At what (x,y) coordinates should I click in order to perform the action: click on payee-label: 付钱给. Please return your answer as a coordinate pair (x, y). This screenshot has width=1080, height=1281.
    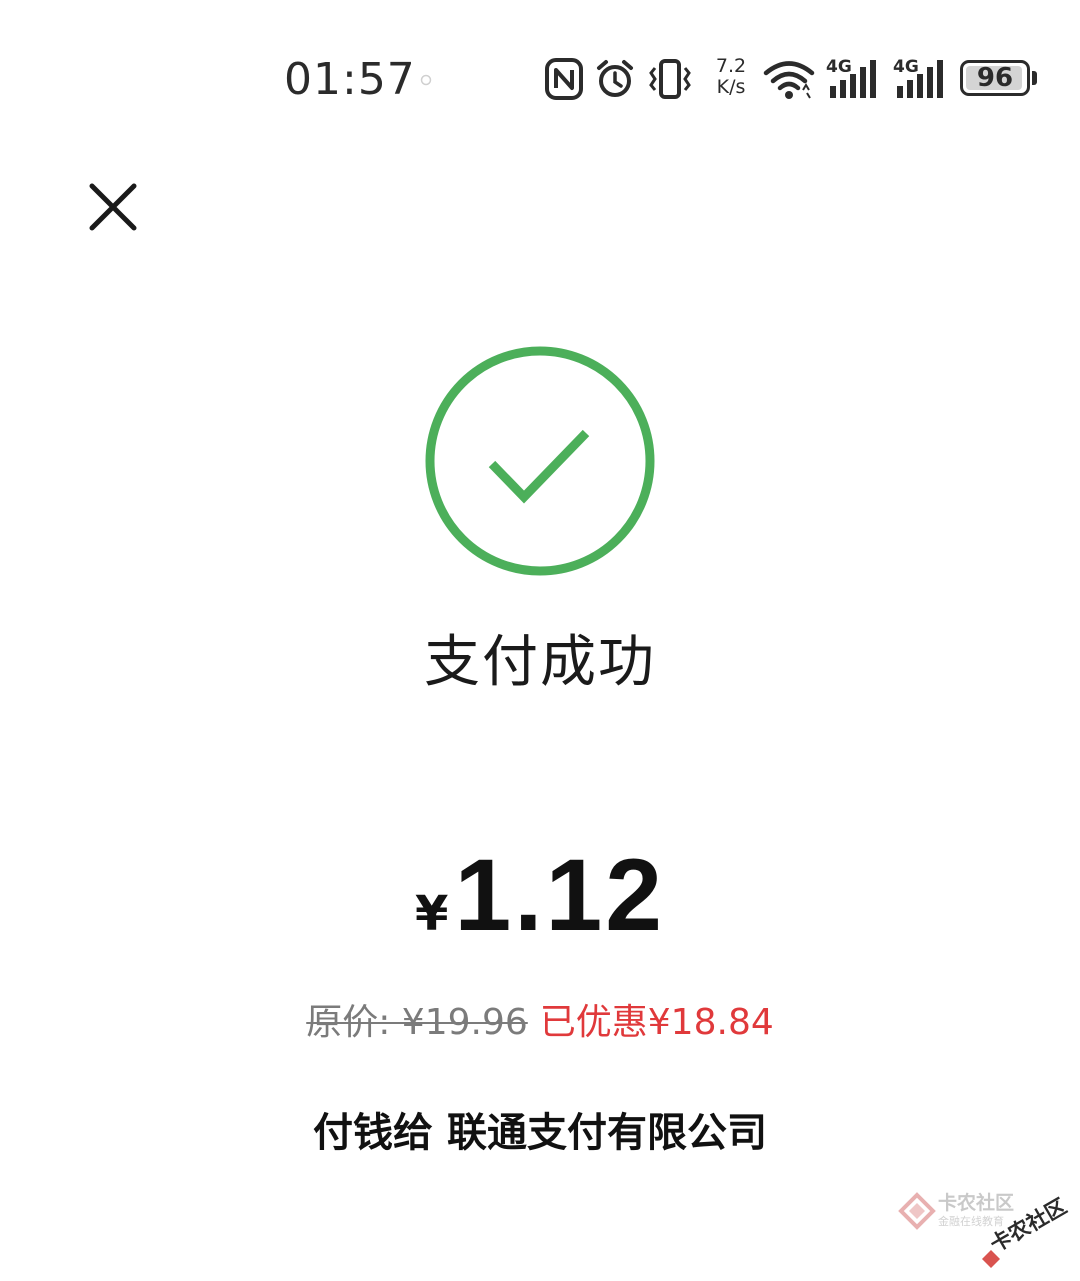
    Looking at the image, I should click on (373, 1133).